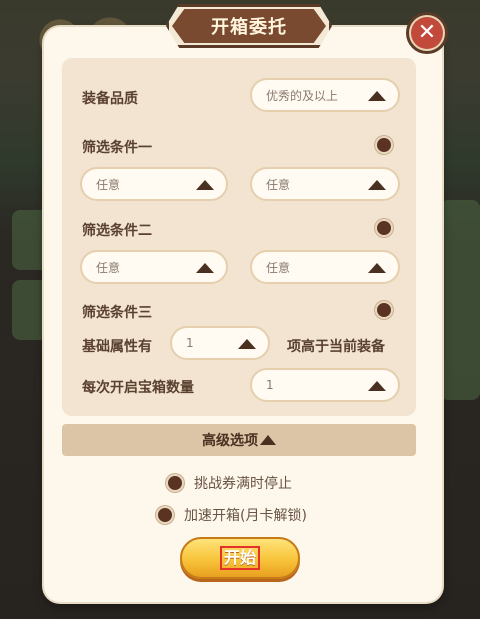  What do you see at coordinates (243, 484) in the screenshot?
I see `stop-when-full-label: 挑战券满时停止` at bounding box center [243, 484].